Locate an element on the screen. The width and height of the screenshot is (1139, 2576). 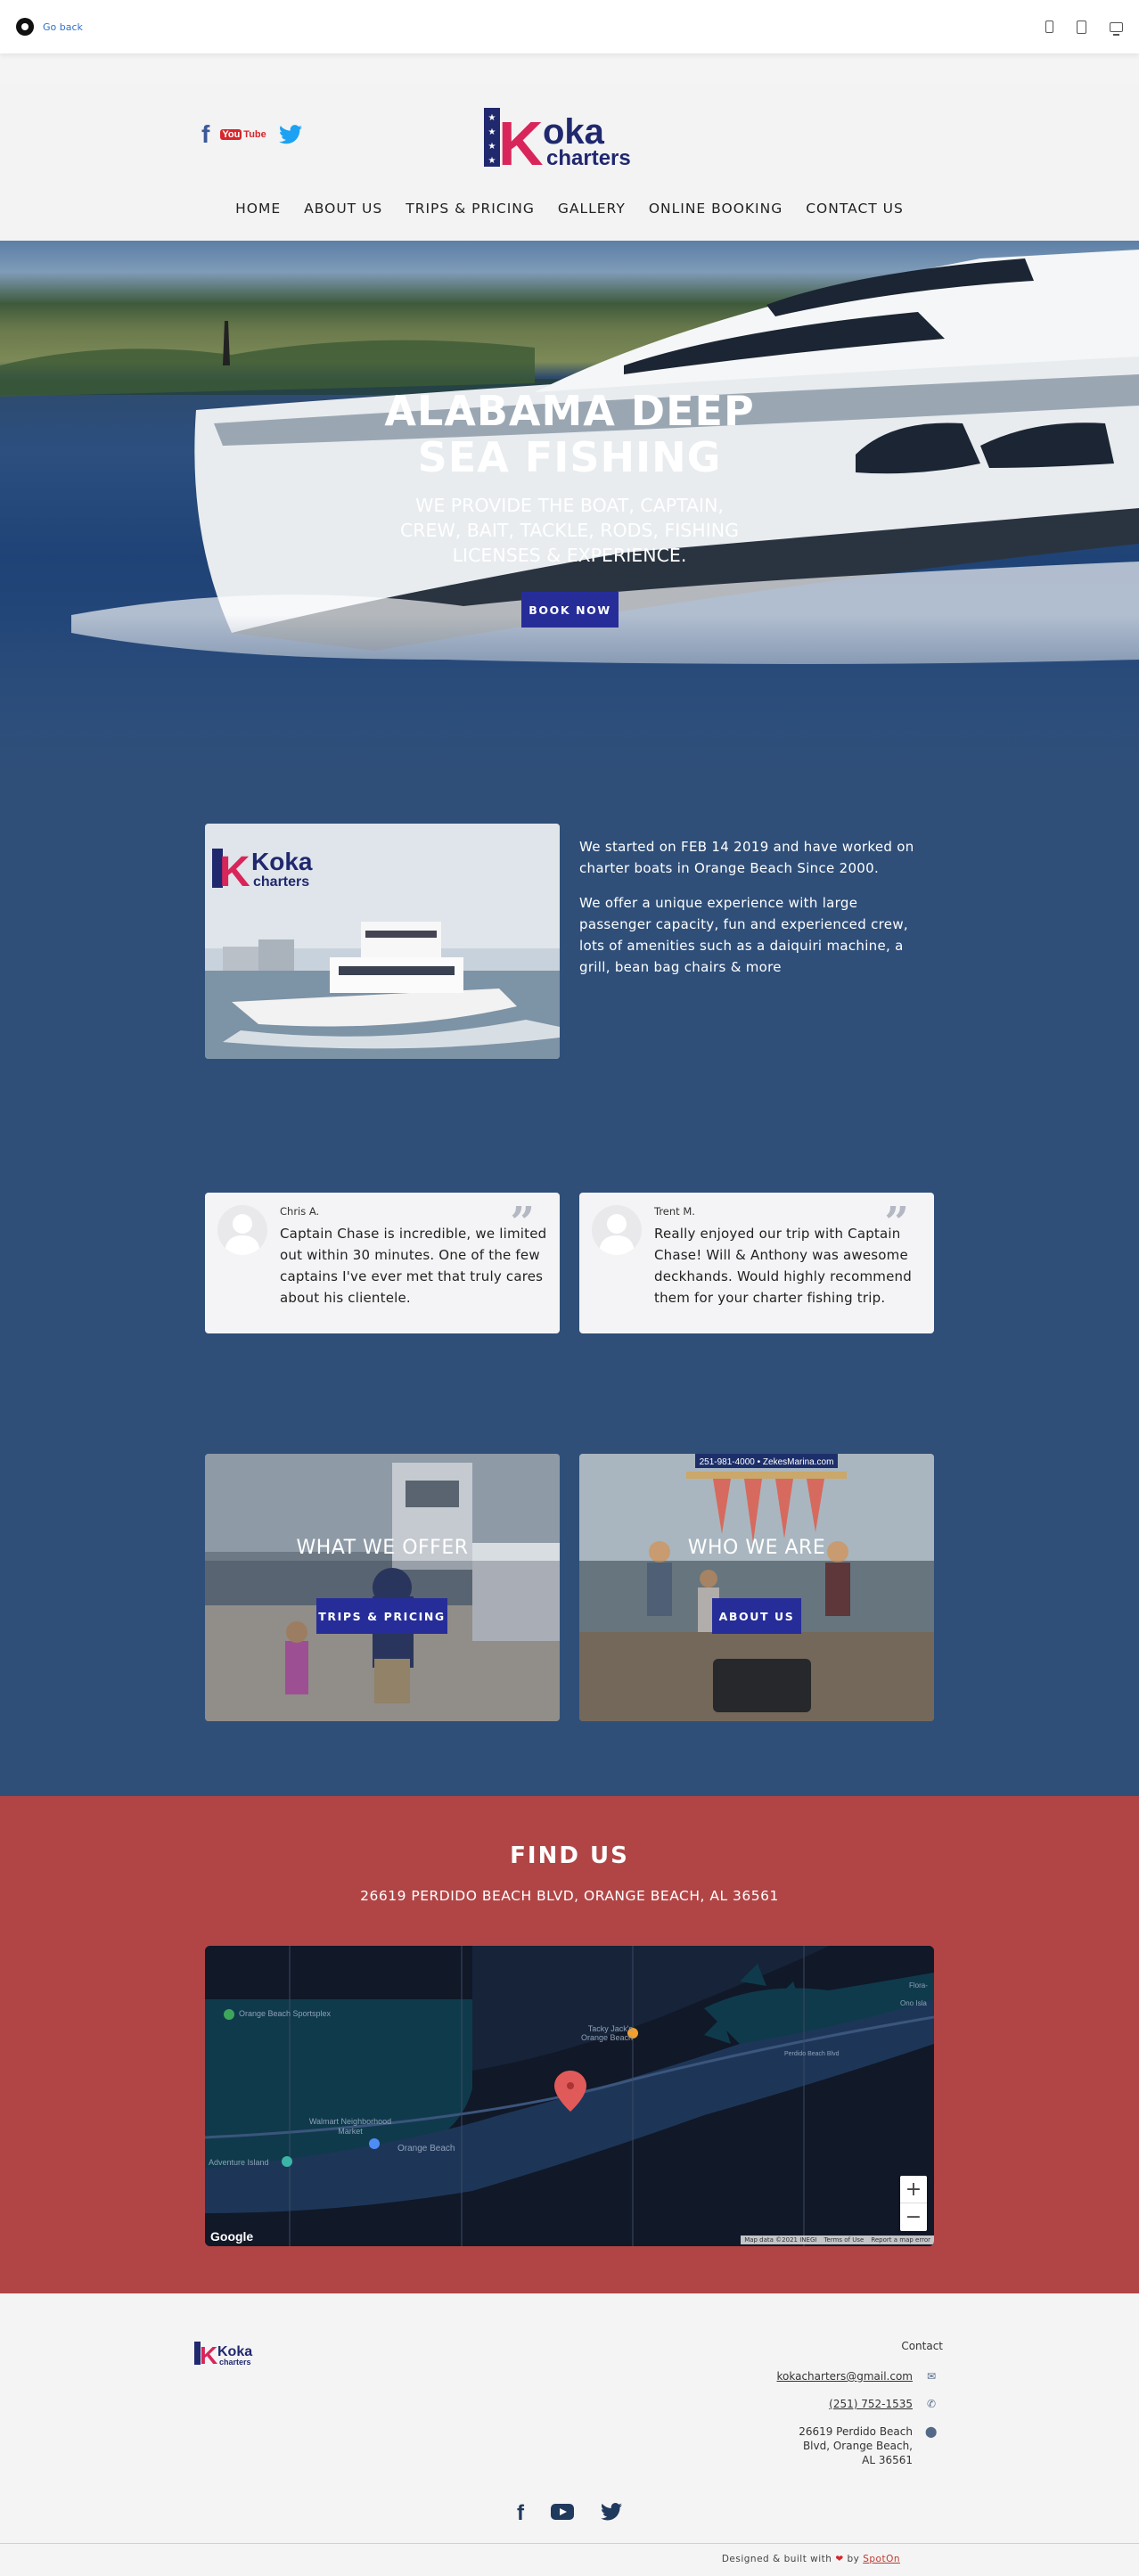
map-zoom-controls: + − is located at coordinates (913, 2203).